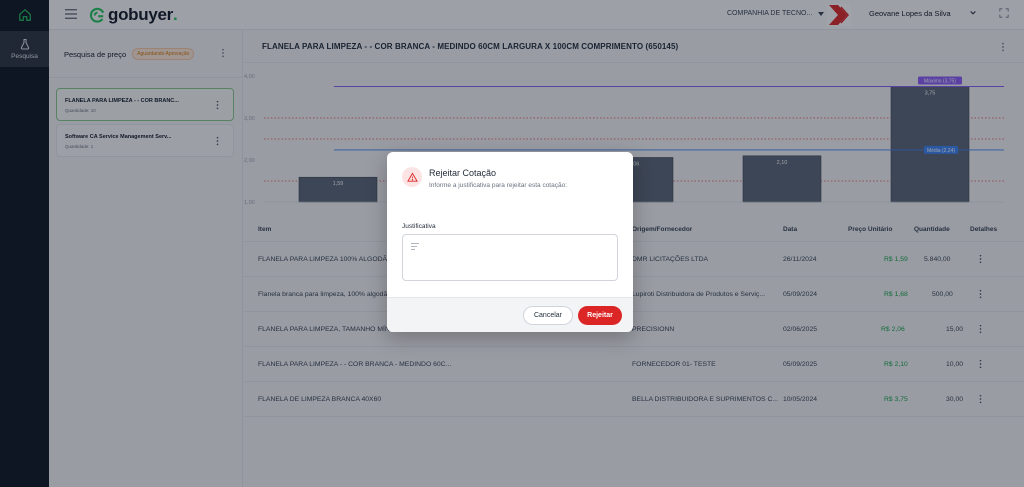 The width and height of the screenshot is (1024, 487). I want to click on warning-icon, so click(412, 176).